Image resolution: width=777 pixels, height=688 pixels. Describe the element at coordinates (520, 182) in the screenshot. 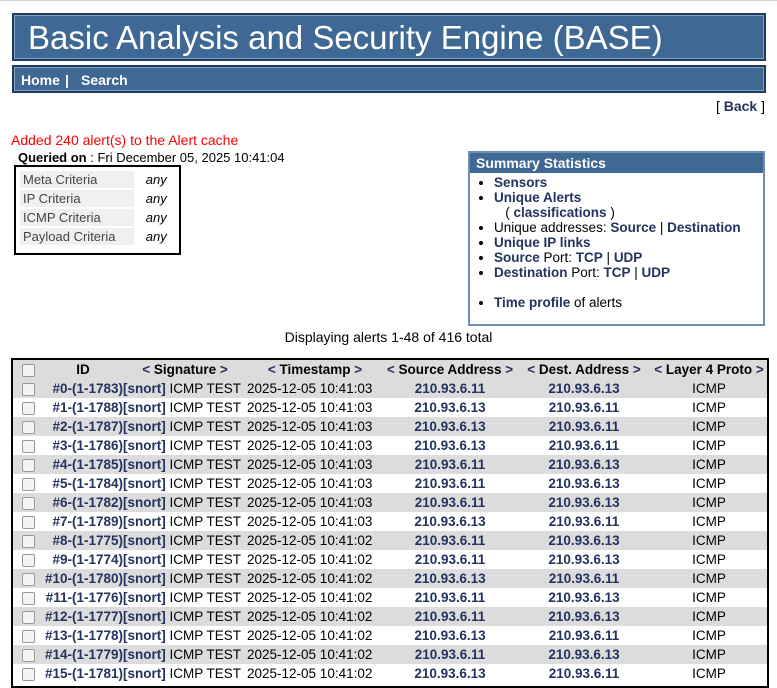

I see `sensors-link: Sensors` at that location.